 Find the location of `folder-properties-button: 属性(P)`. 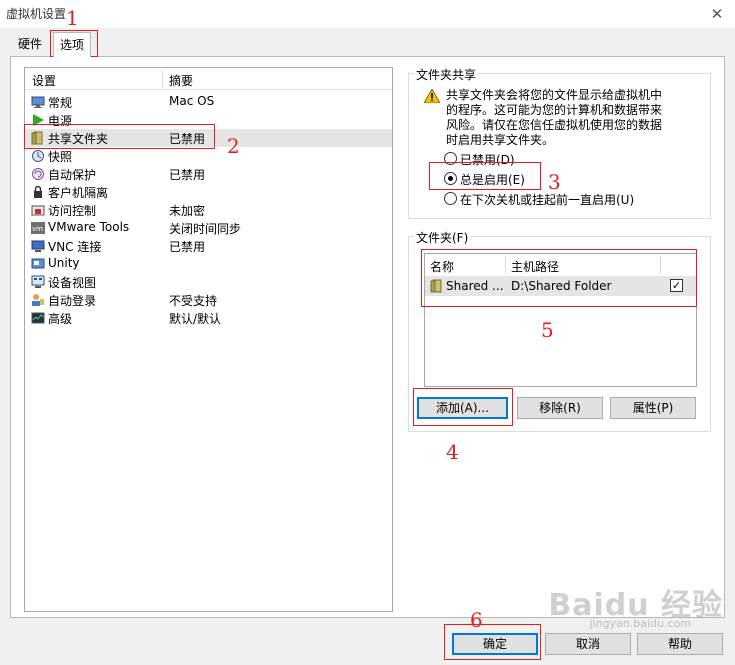

folder-properties-button: 属性(P) is located at coordinates (653, 408).